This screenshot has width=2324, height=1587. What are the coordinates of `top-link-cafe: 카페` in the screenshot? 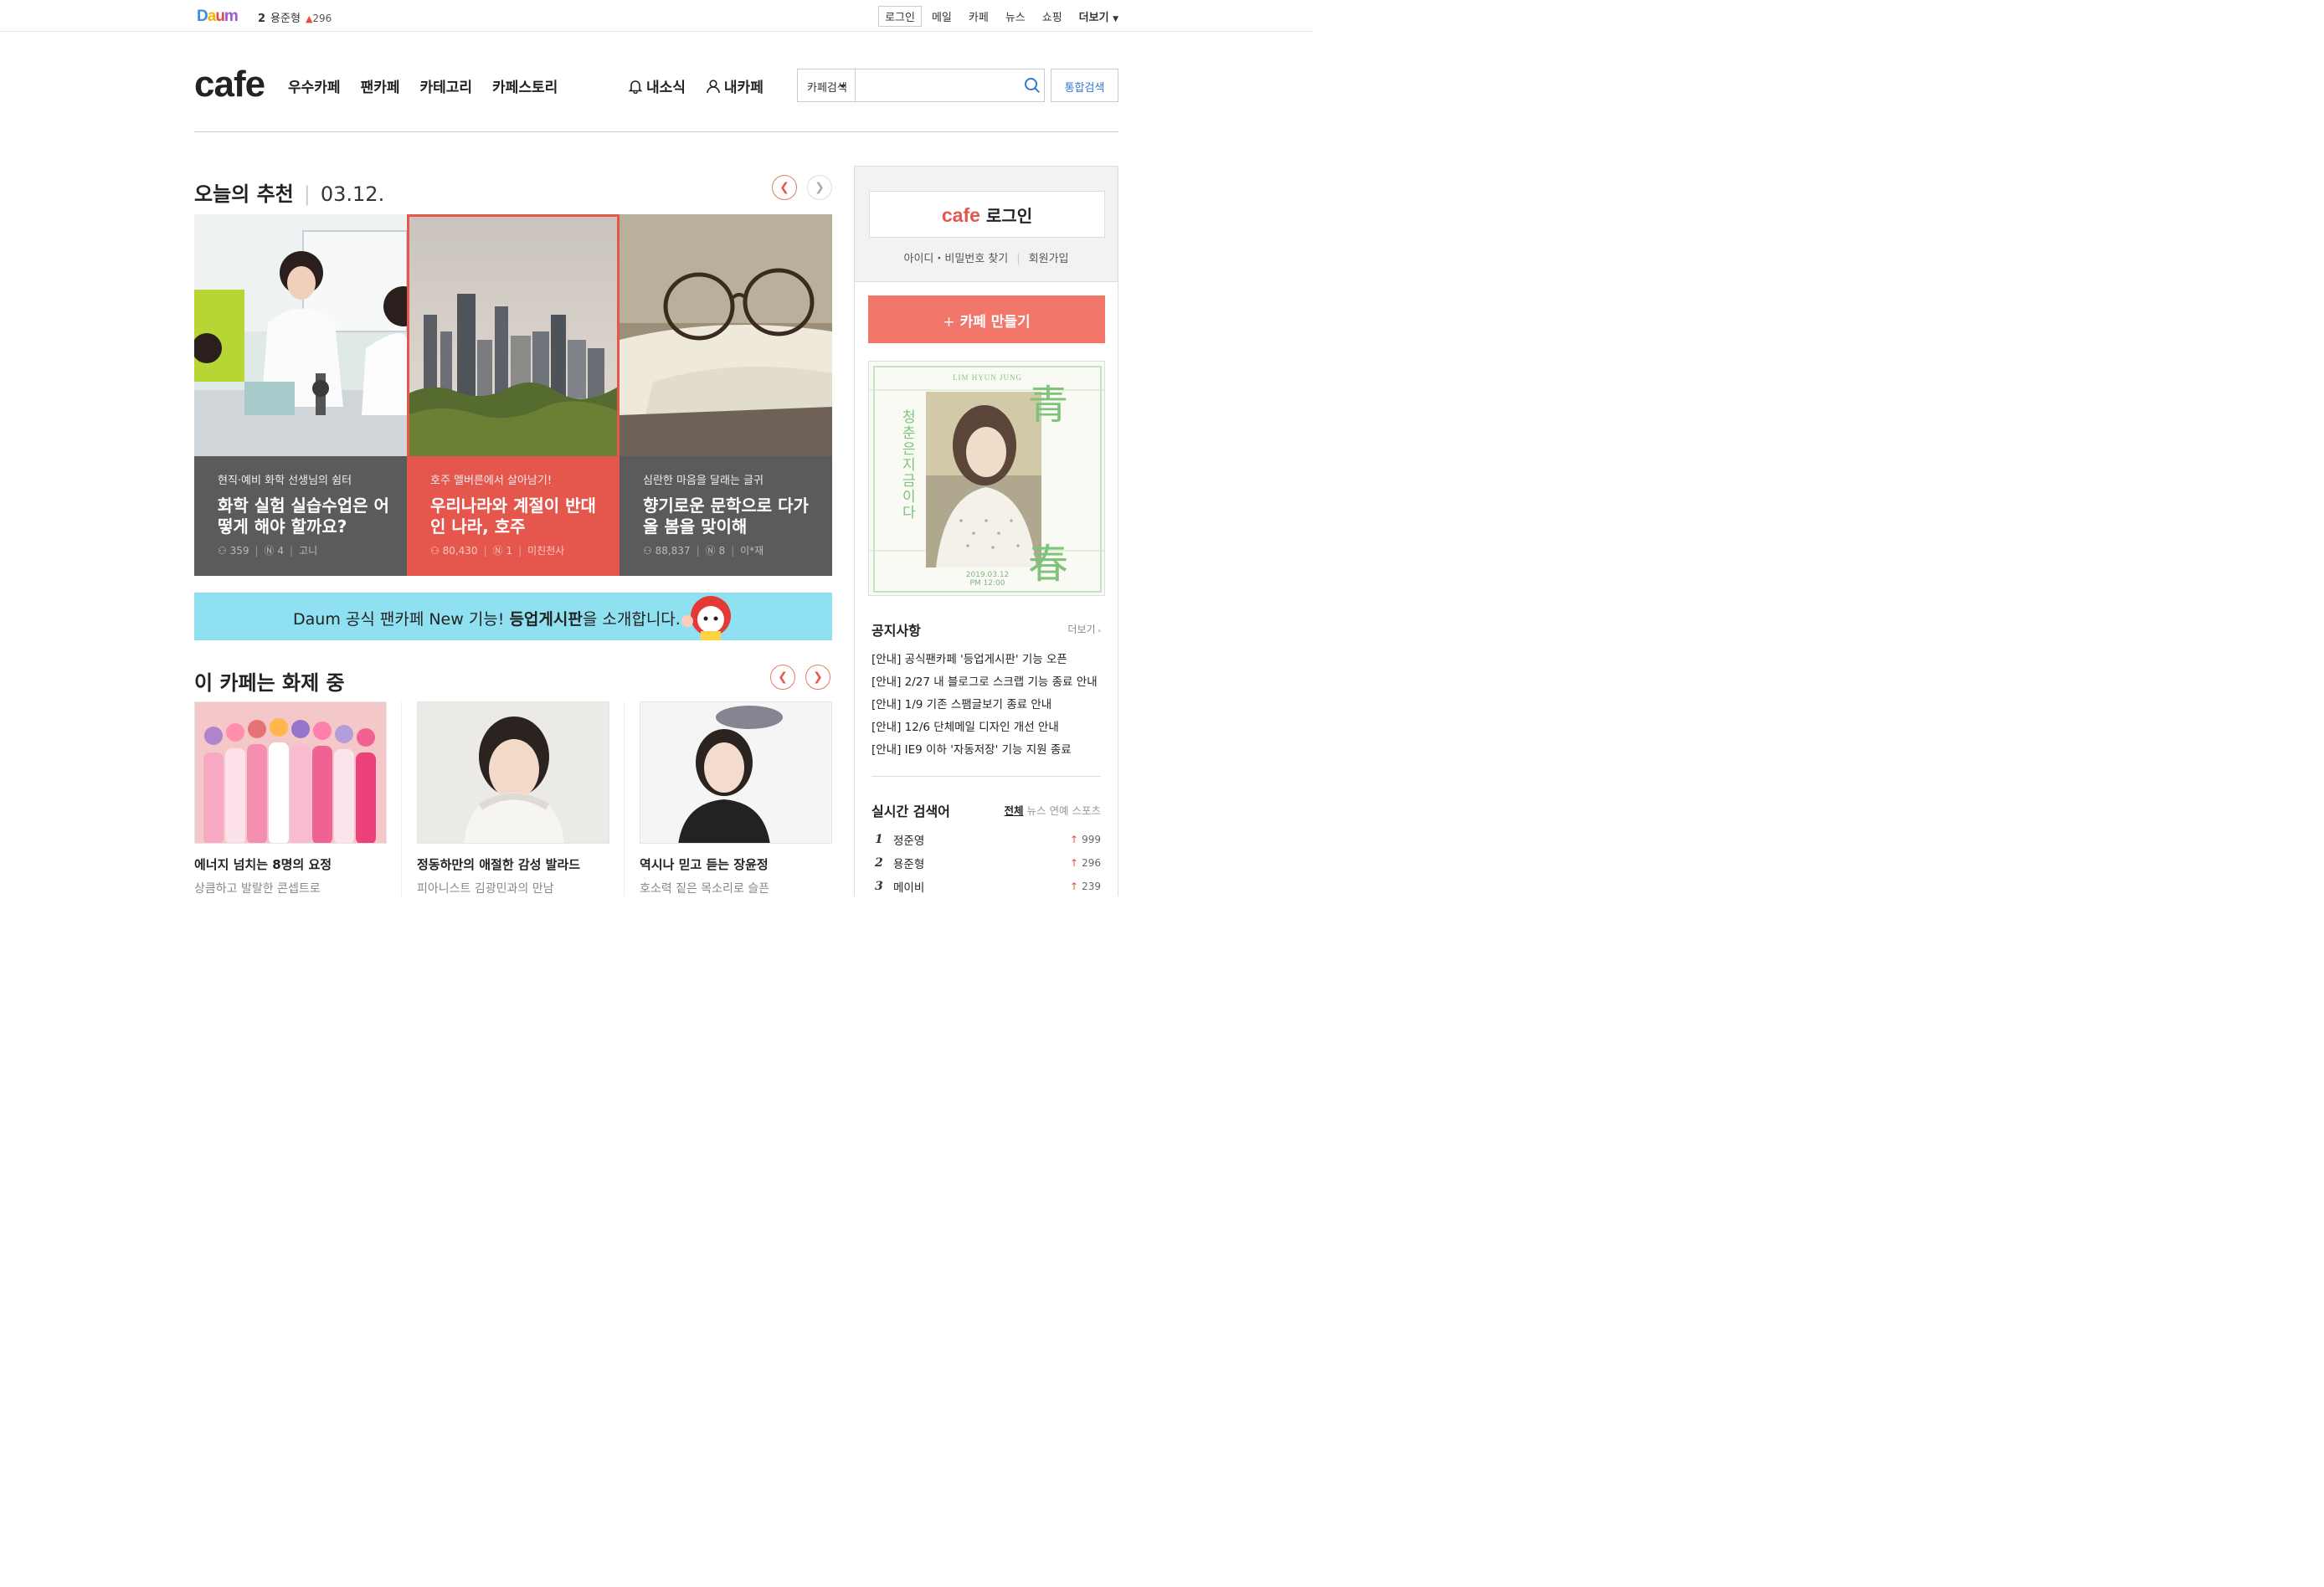 It's located at (979, 16).